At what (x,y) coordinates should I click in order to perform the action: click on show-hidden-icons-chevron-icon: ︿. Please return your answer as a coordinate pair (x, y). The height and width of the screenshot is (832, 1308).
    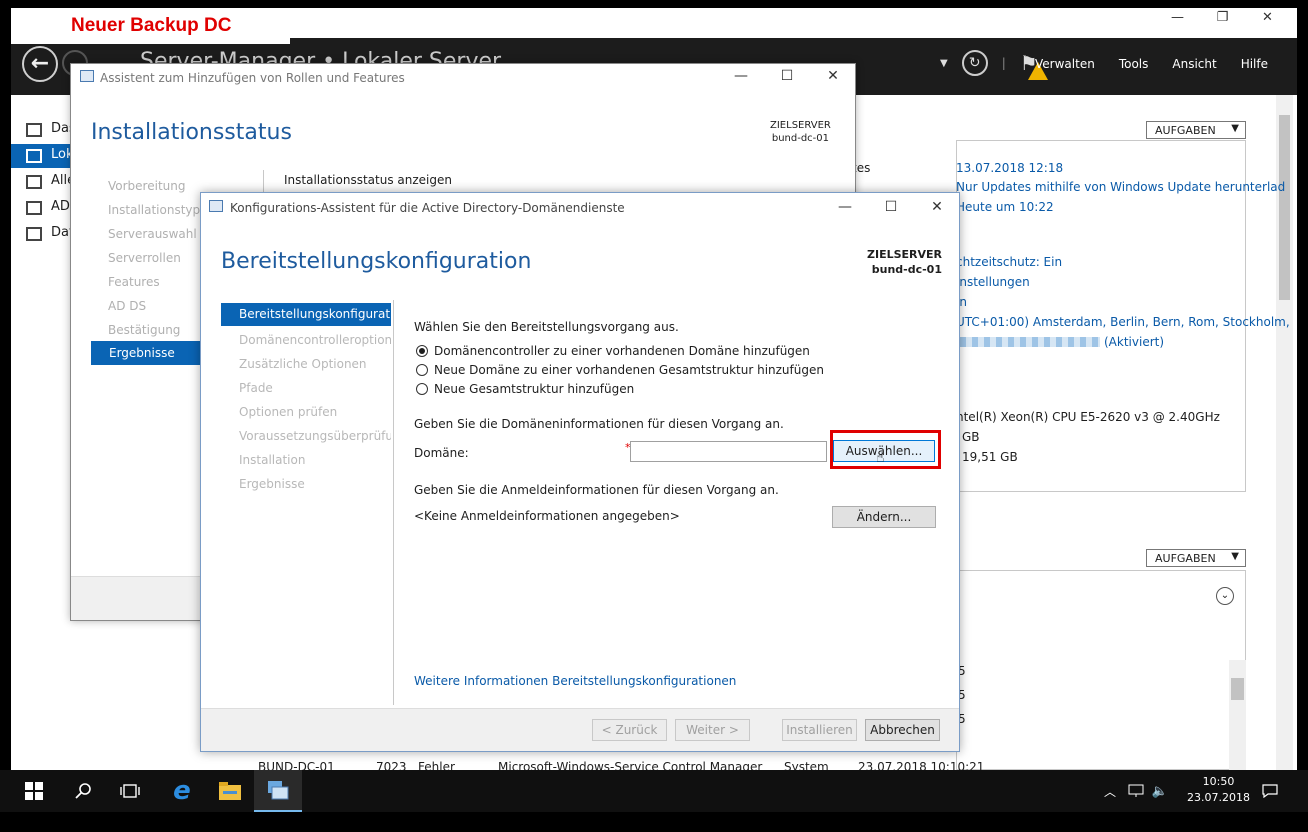
    Looking at the image, I should click on (1110, 791).